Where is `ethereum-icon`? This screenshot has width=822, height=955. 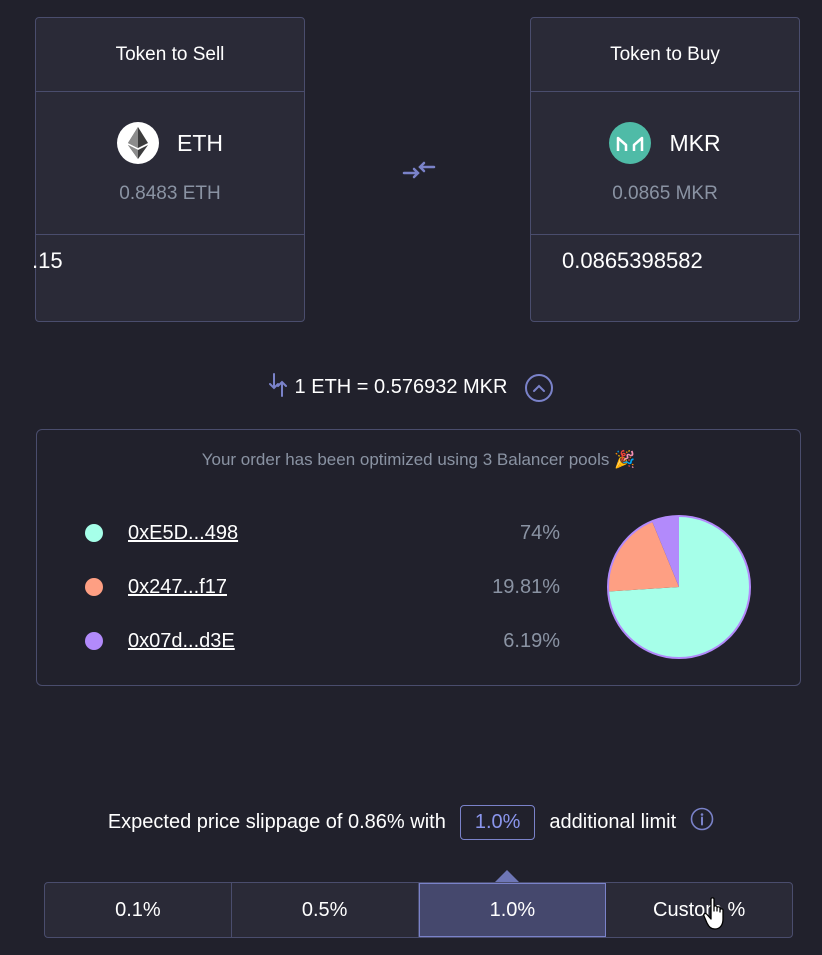
ethereum-icon is located at coordinates (138, 143).